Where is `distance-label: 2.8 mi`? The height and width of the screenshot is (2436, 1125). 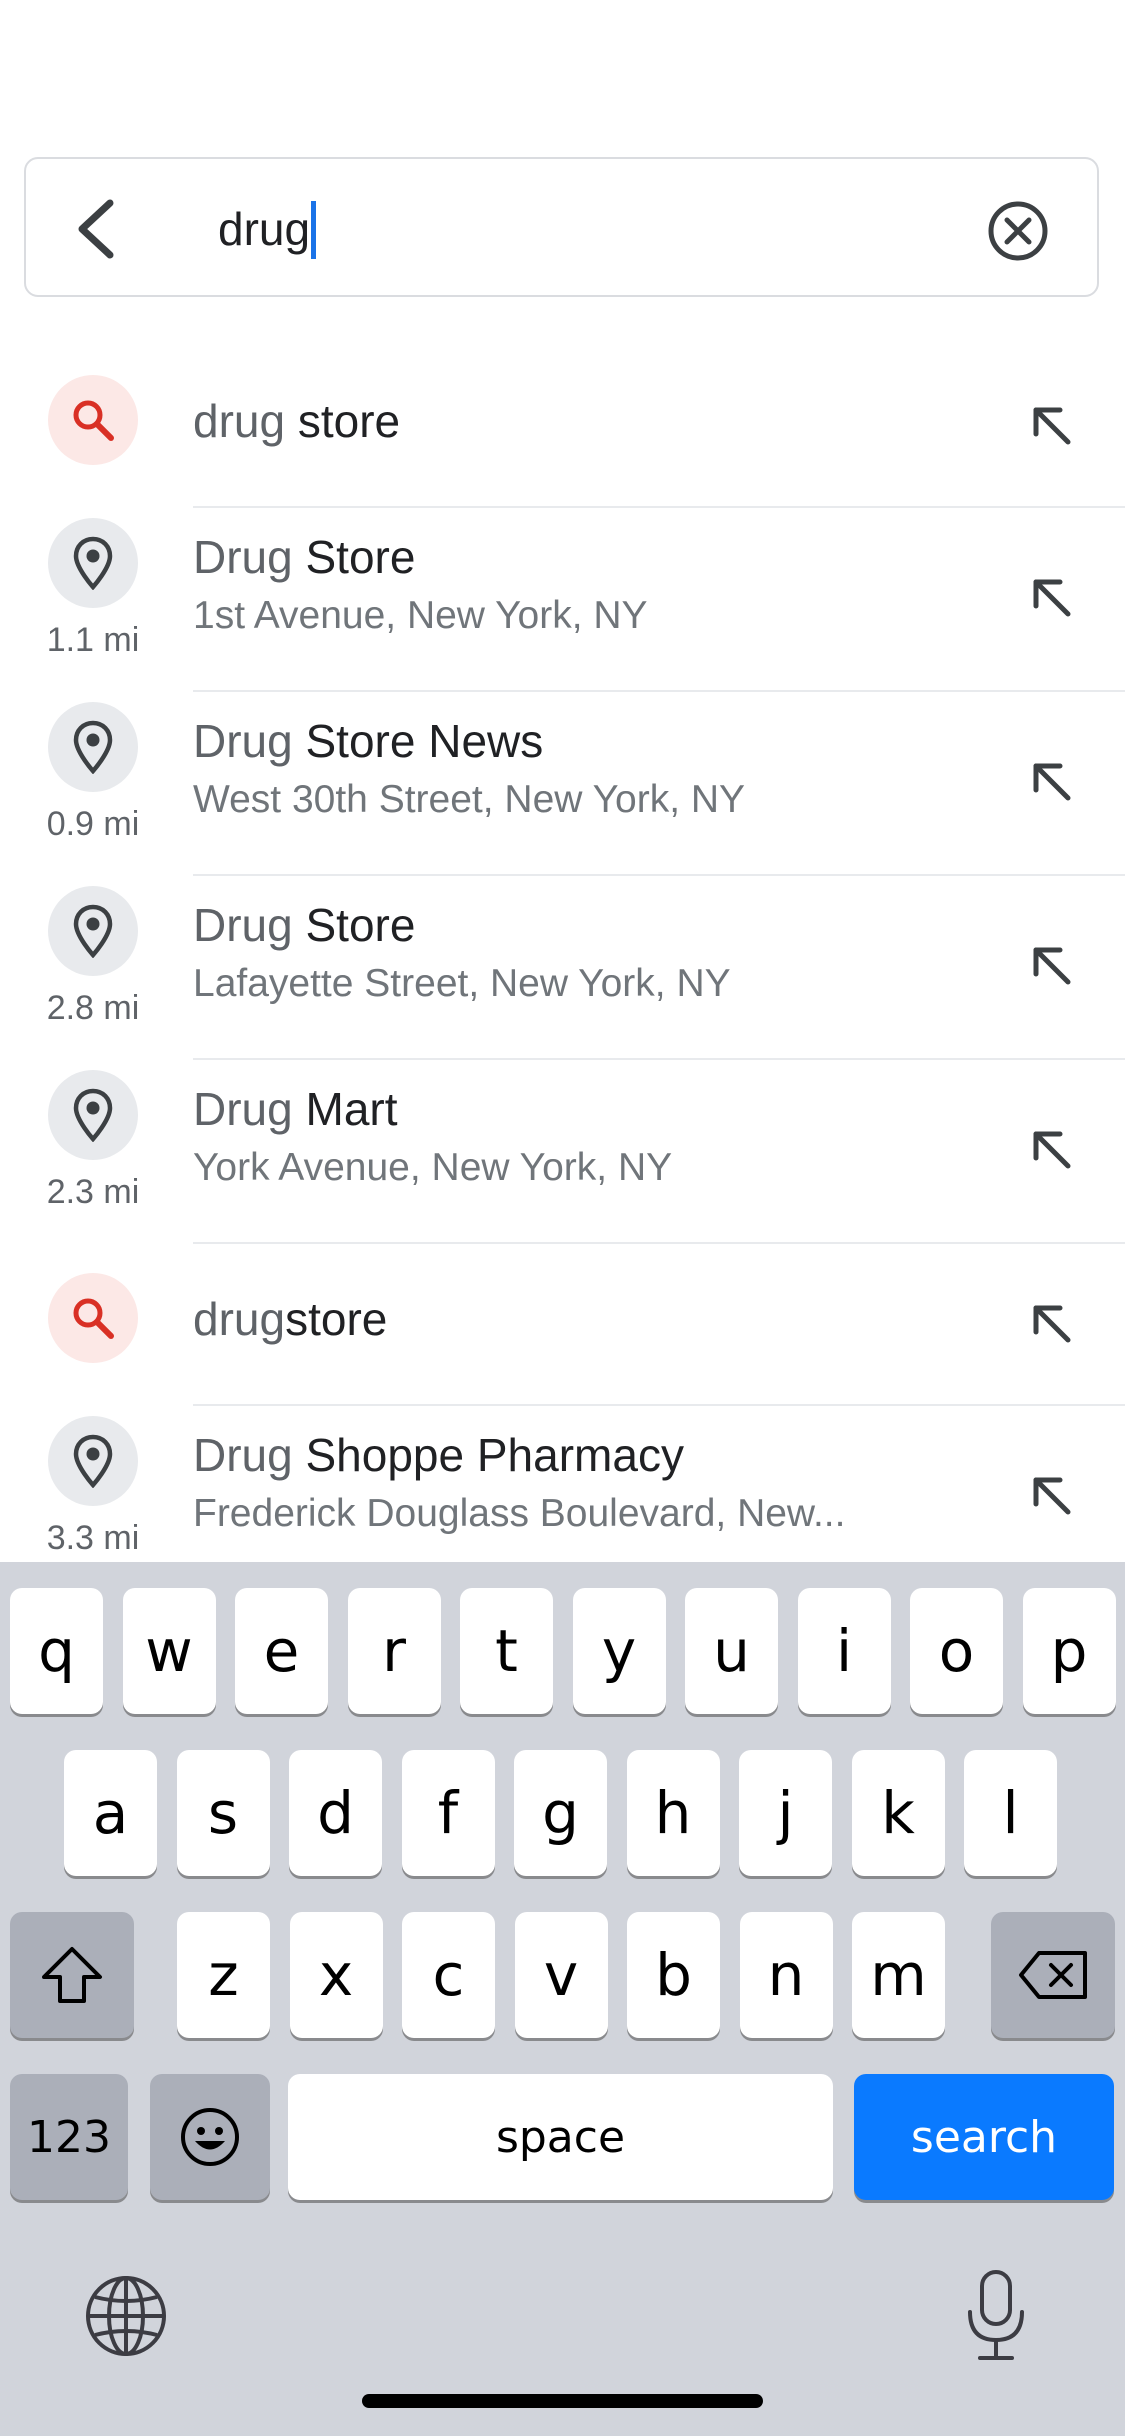
distance-label: 2.8 mi is located at coordinates (93, 1008).